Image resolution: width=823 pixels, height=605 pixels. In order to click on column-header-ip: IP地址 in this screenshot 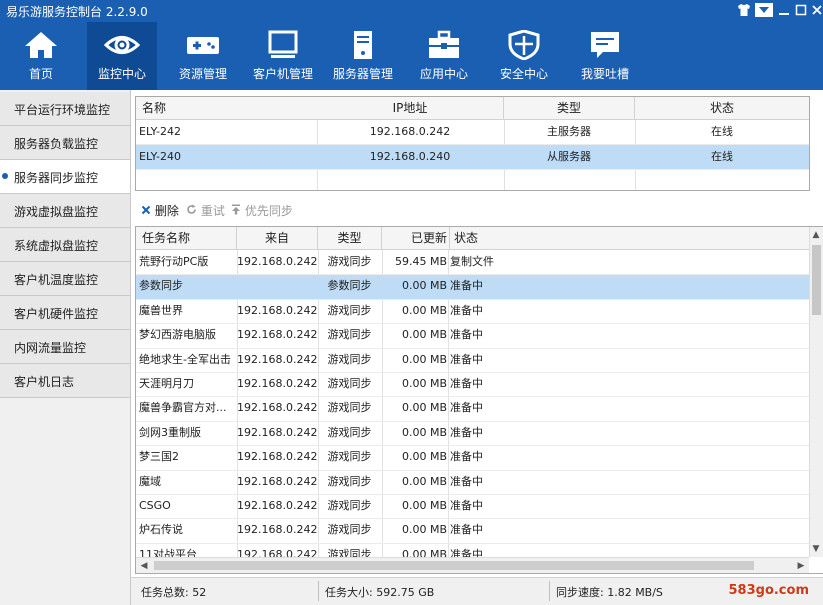, I will do `click(410, 108)`.